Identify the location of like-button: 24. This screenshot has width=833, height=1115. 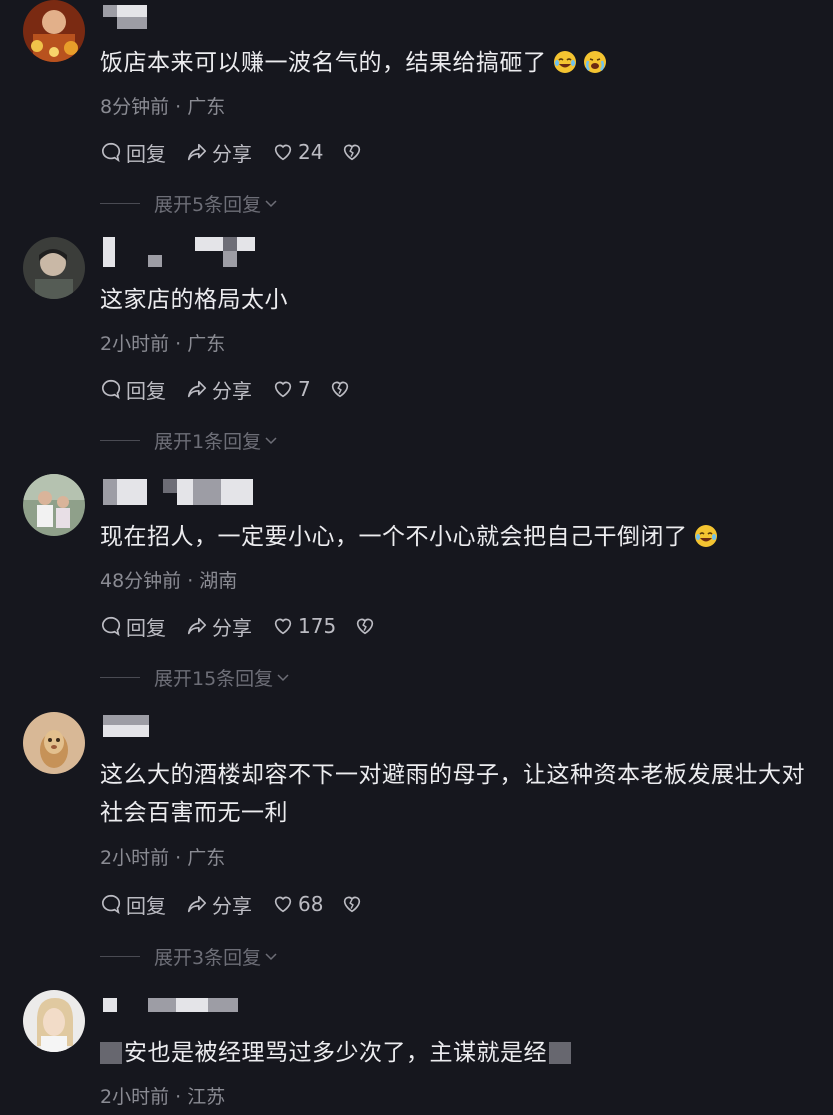
(297, 152).